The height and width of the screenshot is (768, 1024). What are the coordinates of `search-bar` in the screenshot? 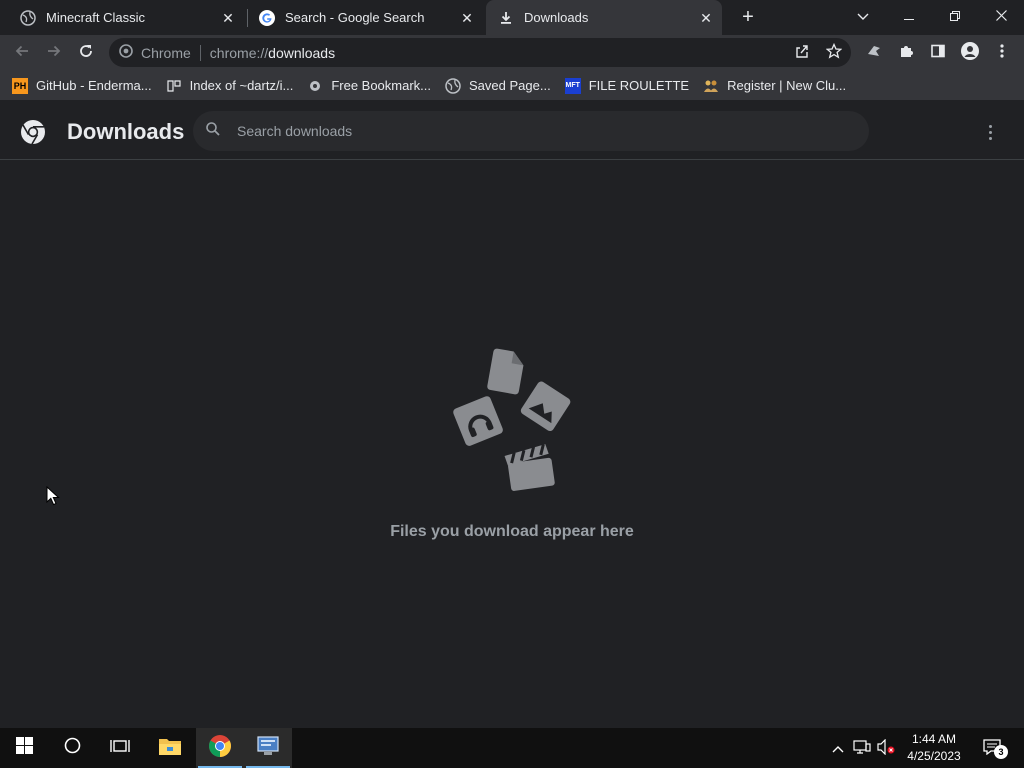 It's located at (531, 131).